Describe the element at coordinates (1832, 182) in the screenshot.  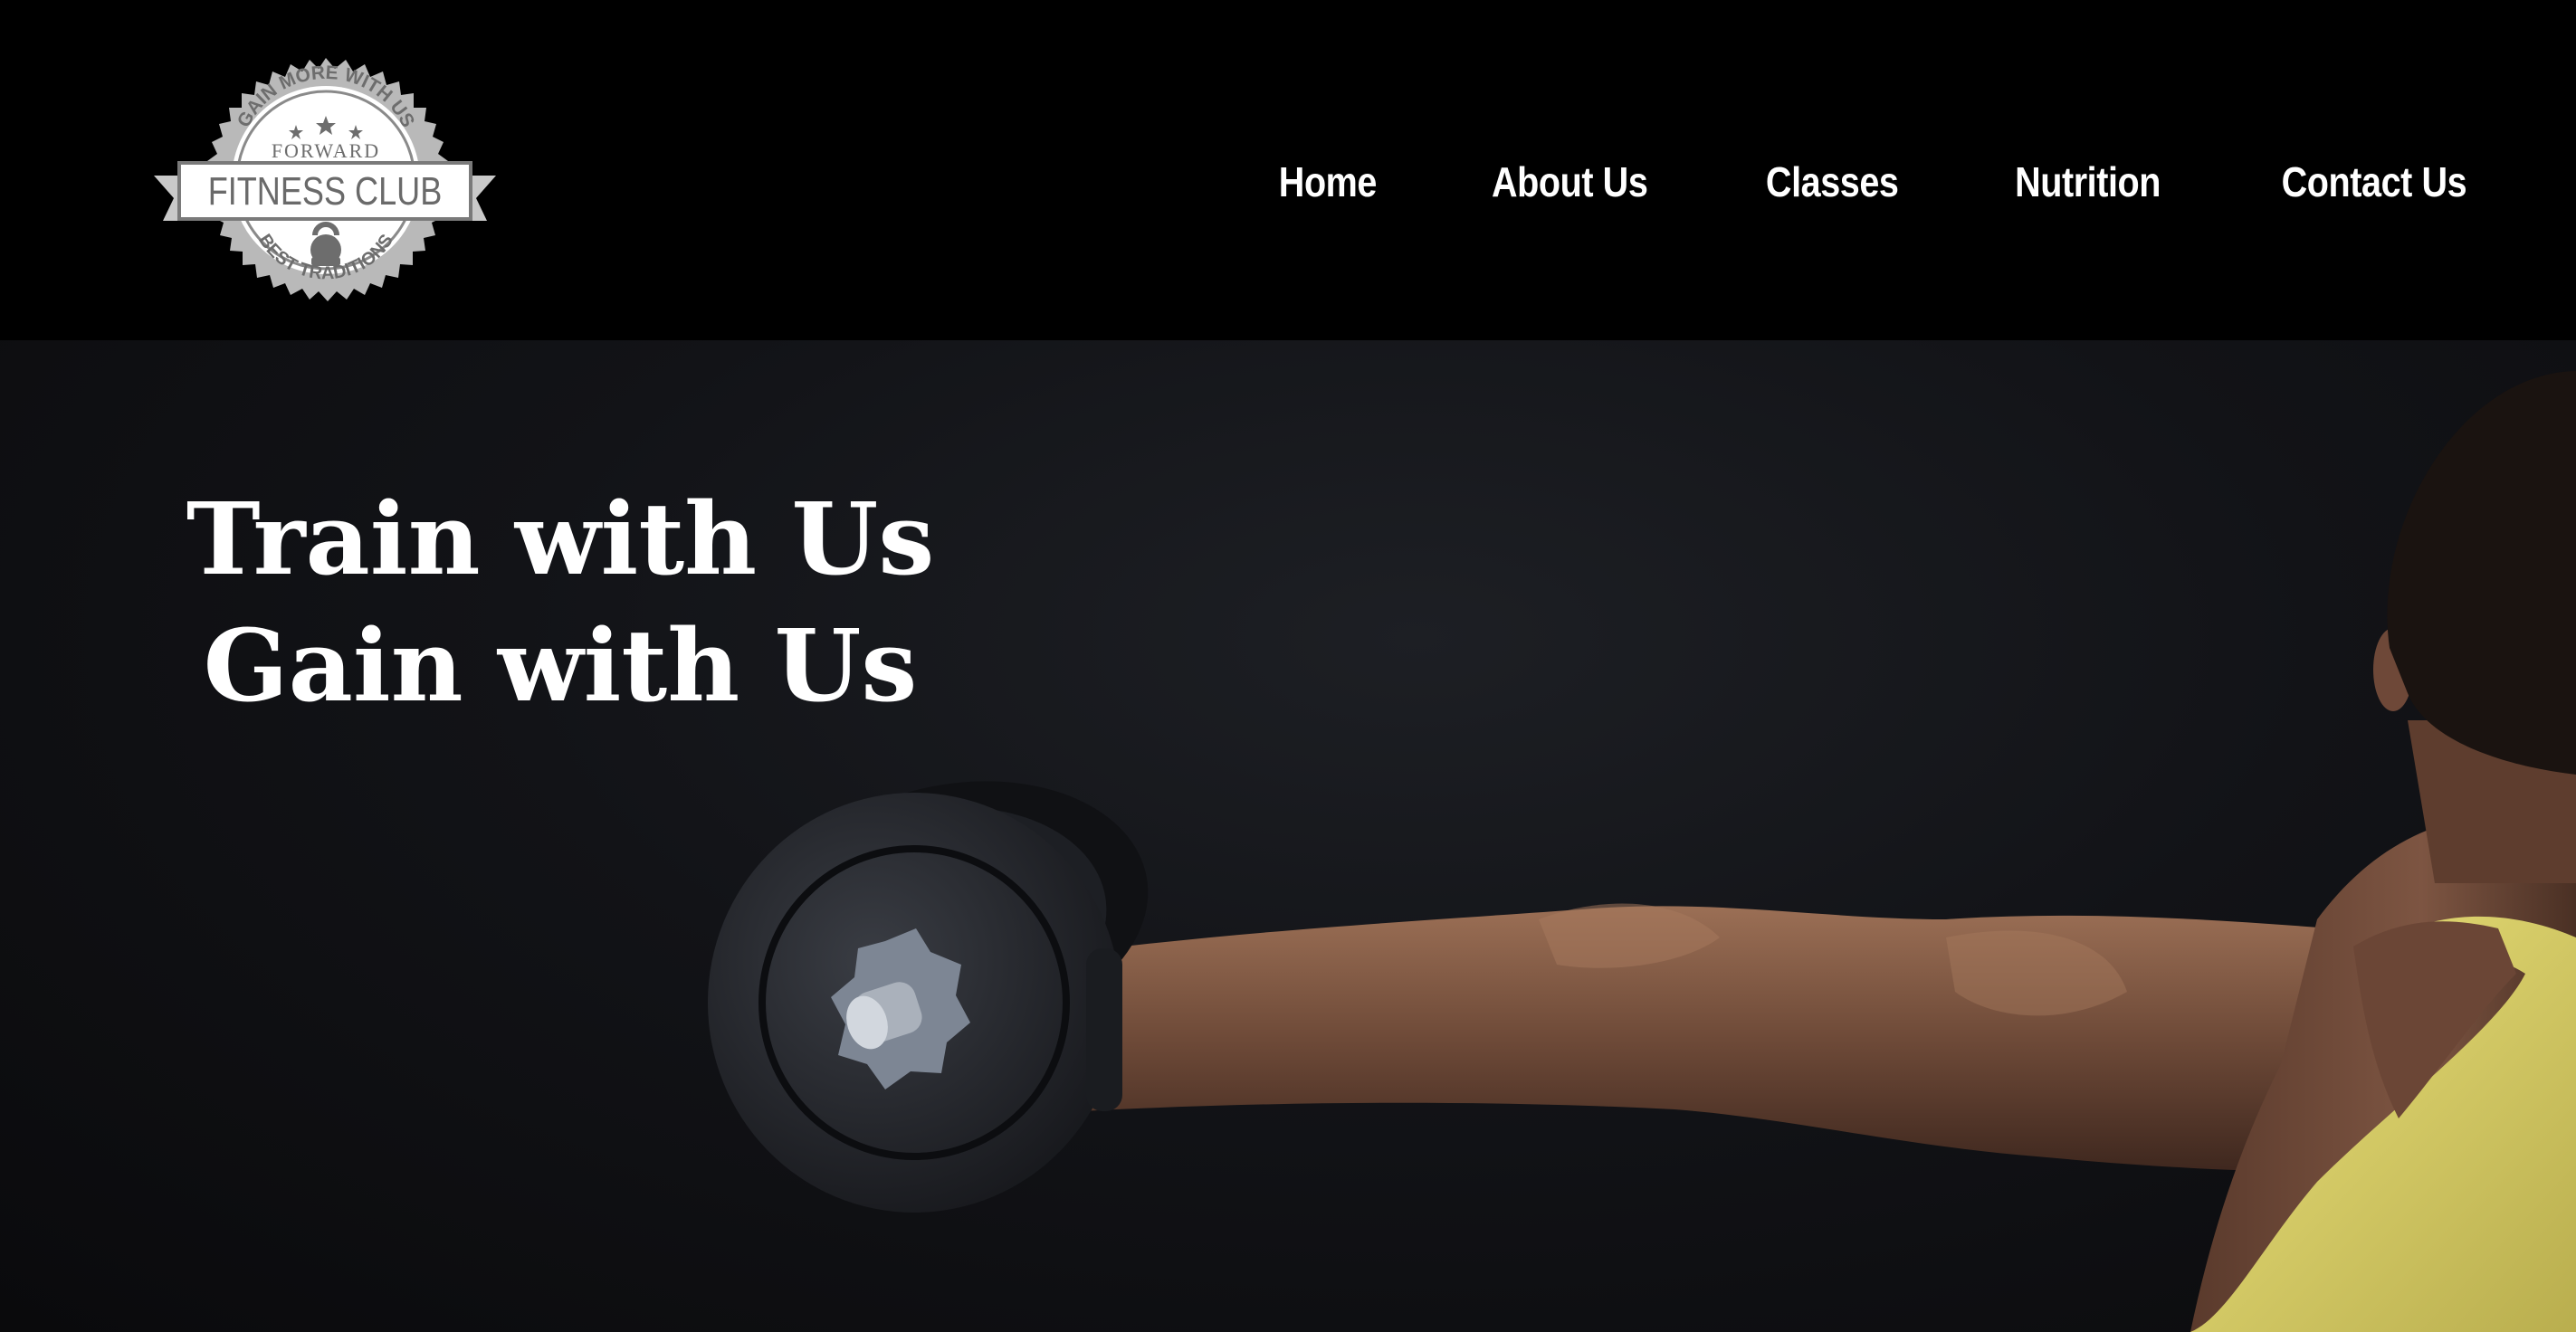
I see `nav-classes: Classes` at that location.